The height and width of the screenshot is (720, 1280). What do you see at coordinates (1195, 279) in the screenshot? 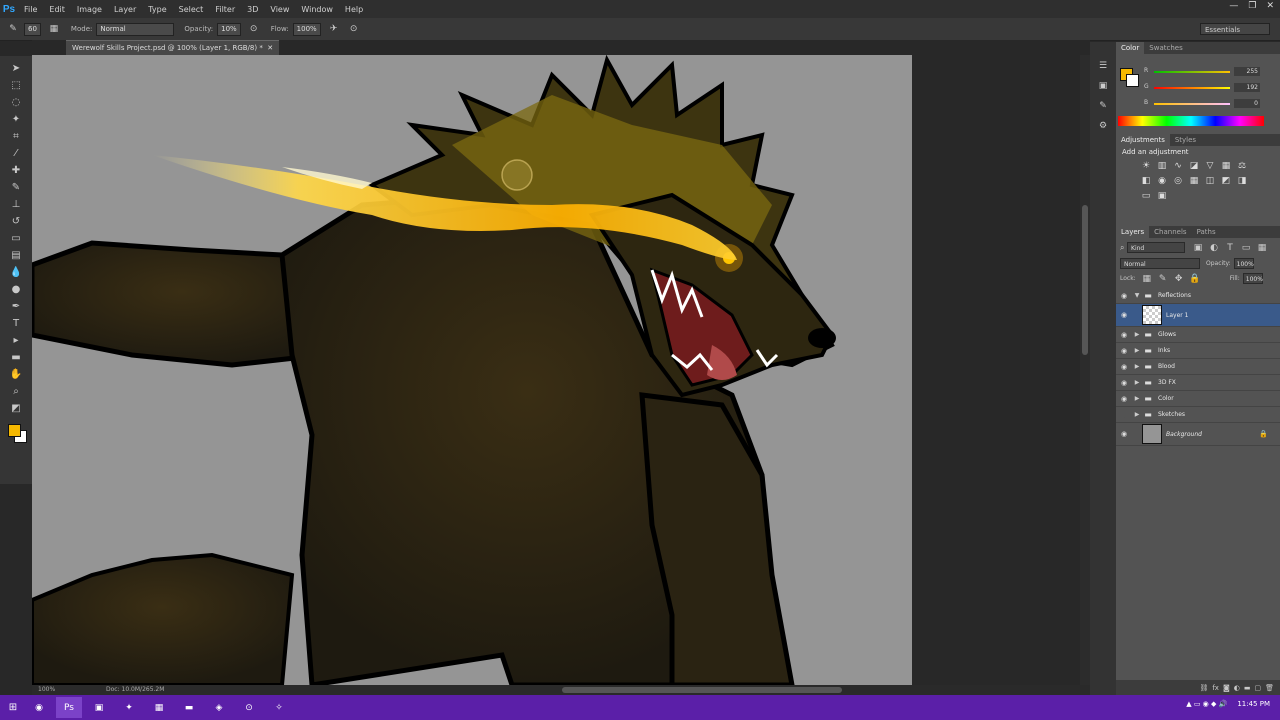
I see `lock-all-icon: 🔒` at bounding box center [1195, 279].